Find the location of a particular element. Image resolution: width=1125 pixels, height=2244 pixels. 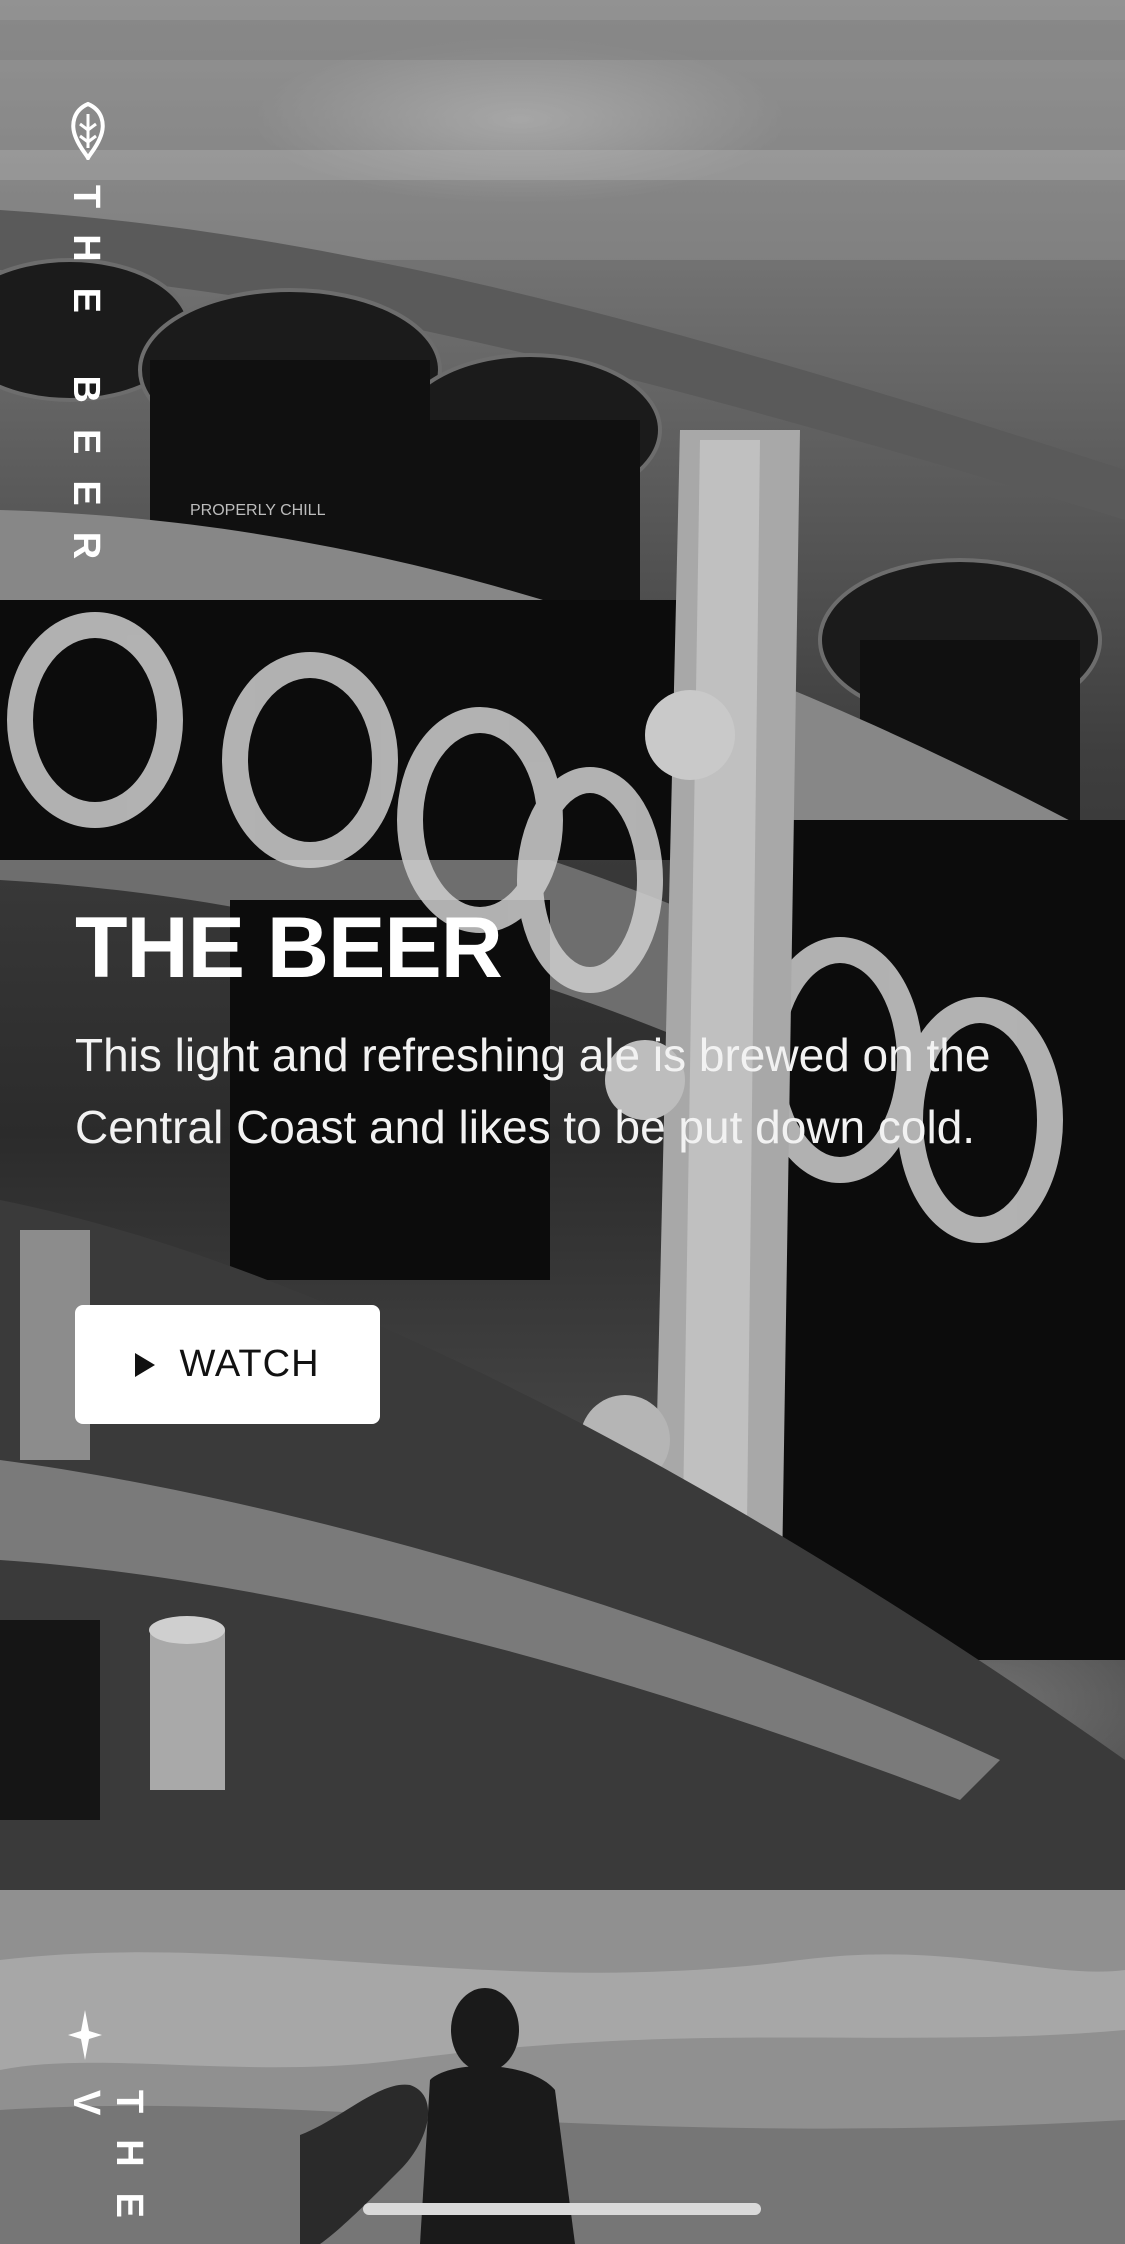

hero-title: THE BEER is located at coordinates (289, 948).